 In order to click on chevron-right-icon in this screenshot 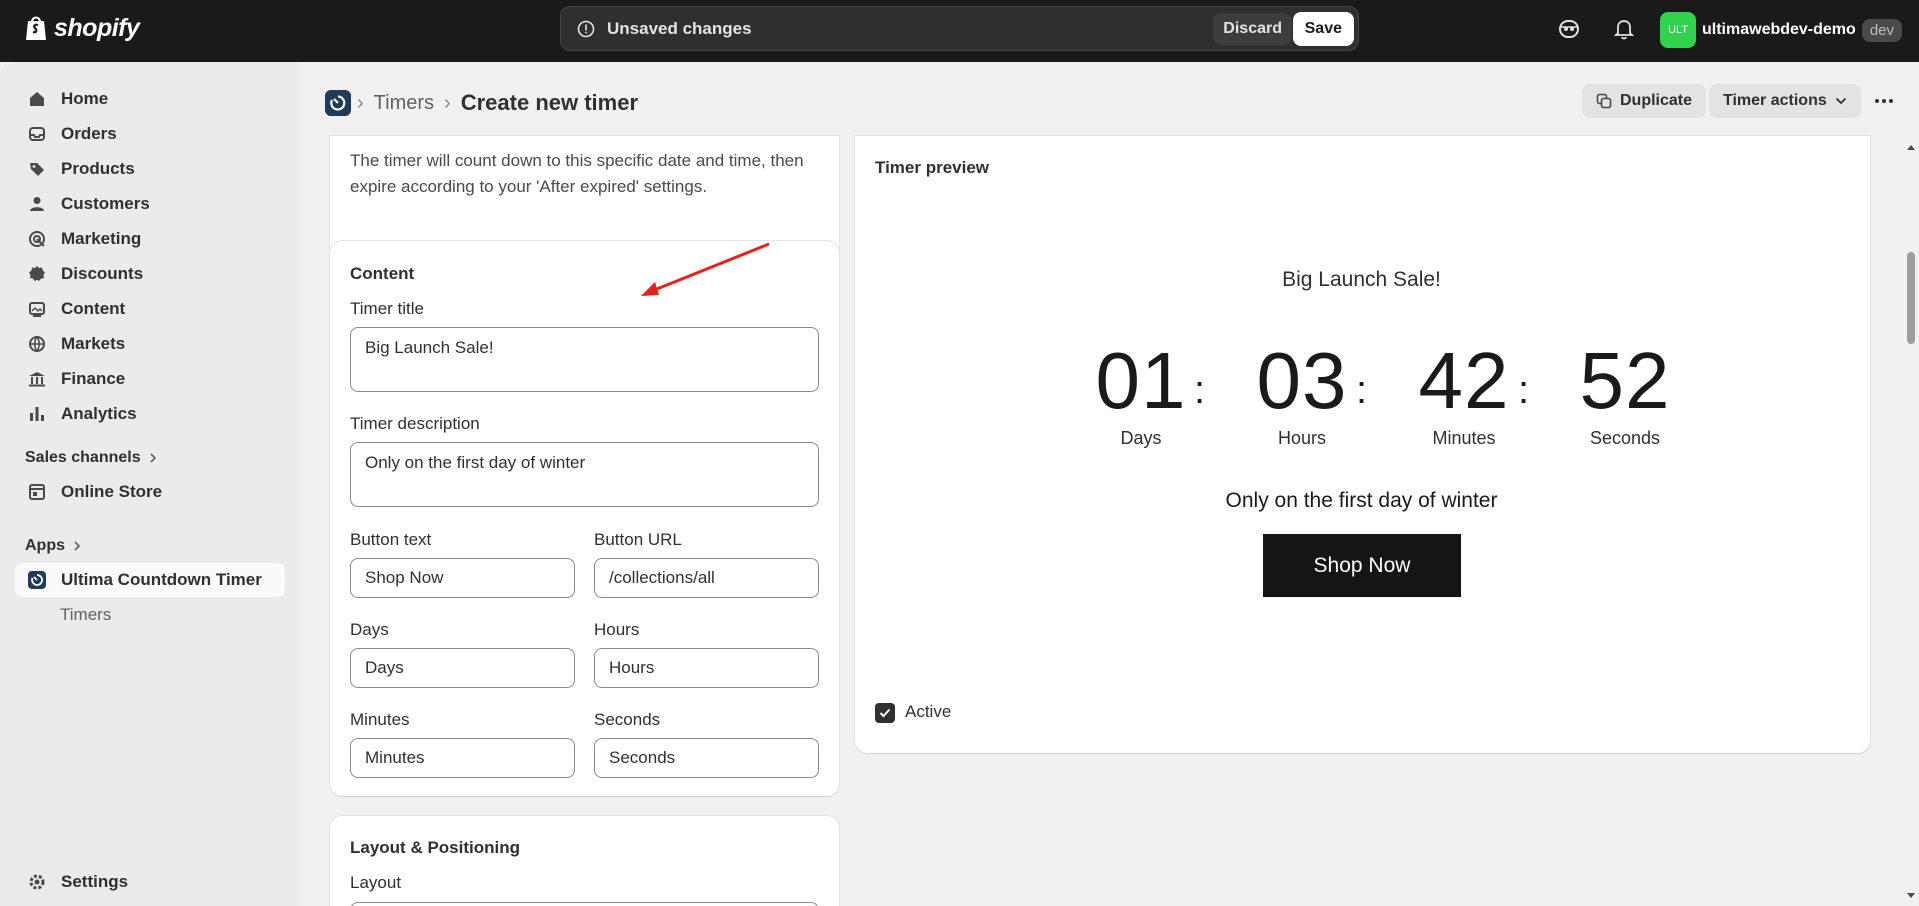, I will do `click(77, 546)`.